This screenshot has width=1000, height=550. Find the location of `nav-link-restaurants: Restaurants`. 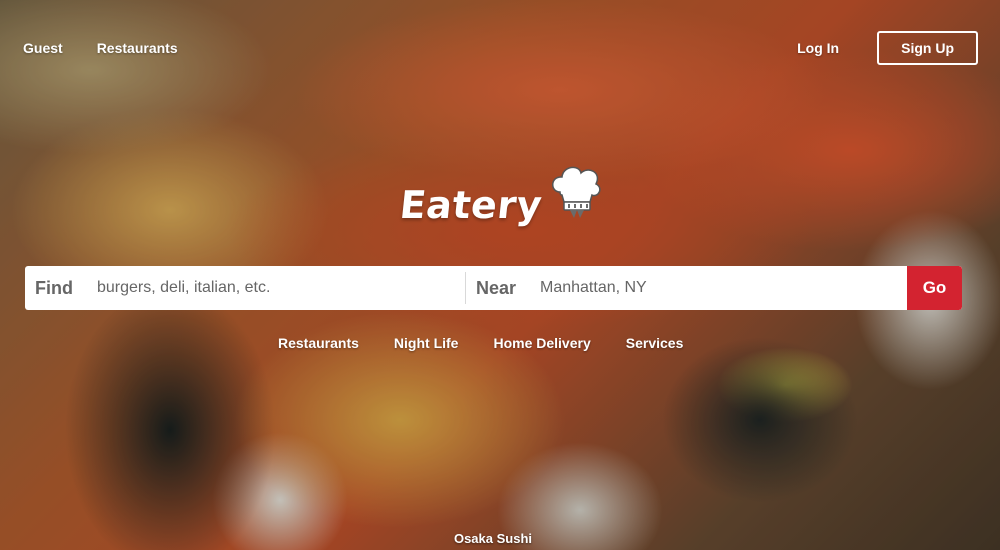

nav-link-restaurants: Restaurants is located at coordinates (137, 48).